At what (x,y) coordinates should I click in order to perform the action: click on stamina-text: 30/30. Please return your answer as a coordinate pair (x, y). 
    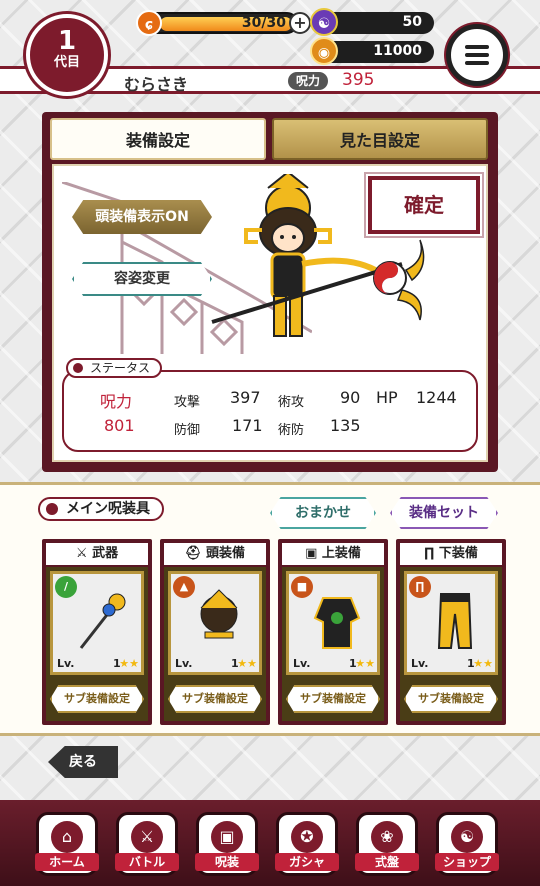
    Looking at the image, I should click on (263, 23).